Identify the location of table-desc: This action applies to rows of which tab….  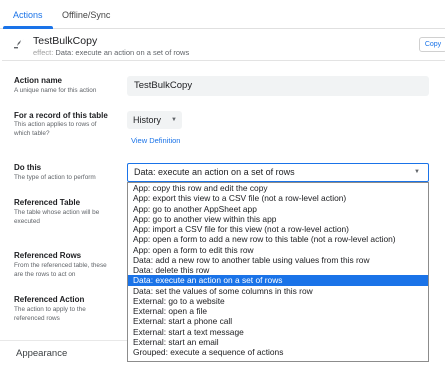
(55, 129).